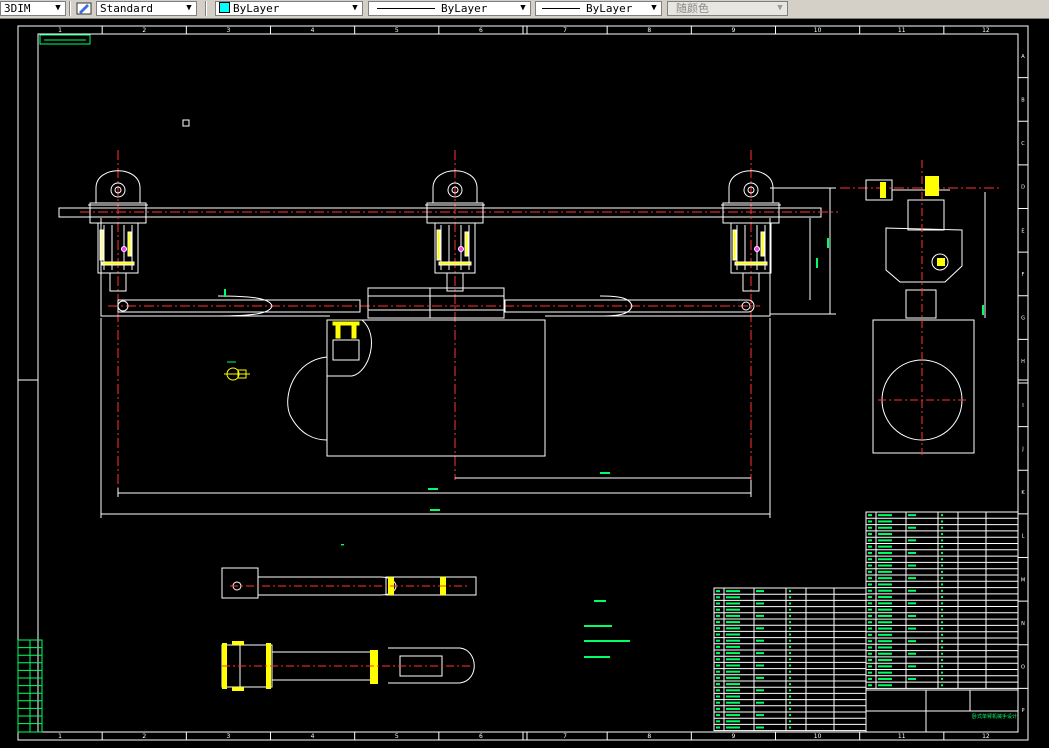 Image resolution: width=1049 pixels, height=748 pixels. Describe the element at coordinates (289, 8) in the screenshot. I see `color-combo: ByLayer ▼` at that location.